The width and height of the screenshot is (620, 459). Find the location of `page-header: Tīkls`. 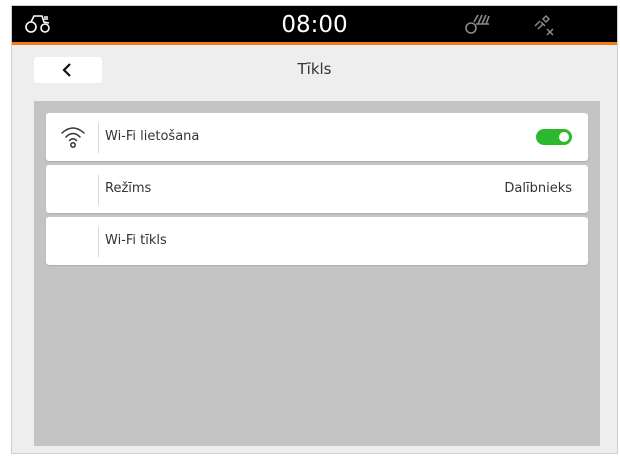

page-header: Tīkls is located at coordinates (314, 69).